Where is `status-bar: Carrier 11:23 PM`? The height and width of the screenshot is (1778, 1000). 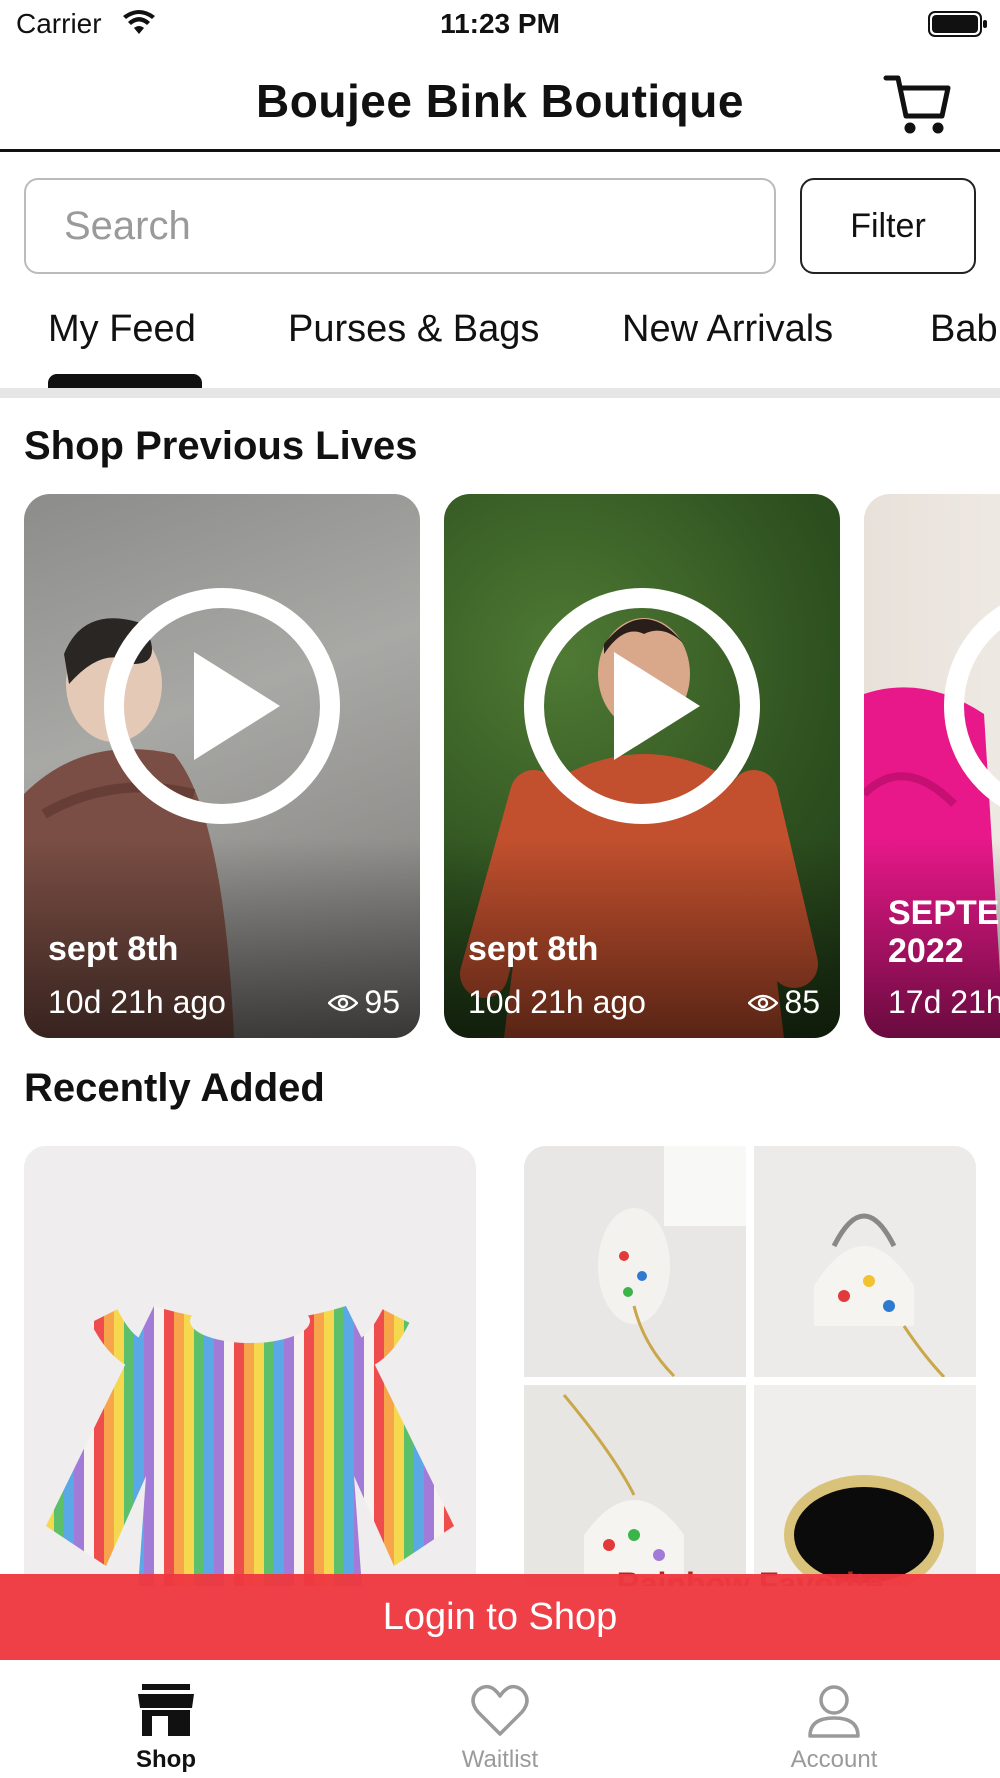 status-bar: Carrier 11:23 PM is located at coordinates (500, 26).